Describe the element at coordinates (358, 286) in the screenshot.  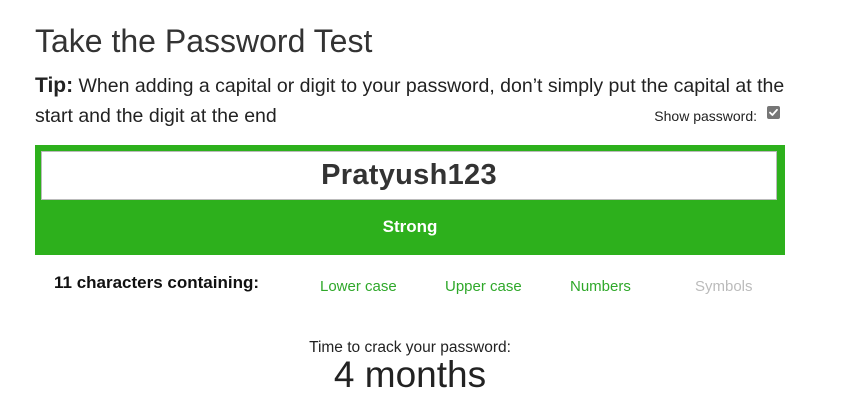
I see `criterion-lower-case: Lower case` at that location.